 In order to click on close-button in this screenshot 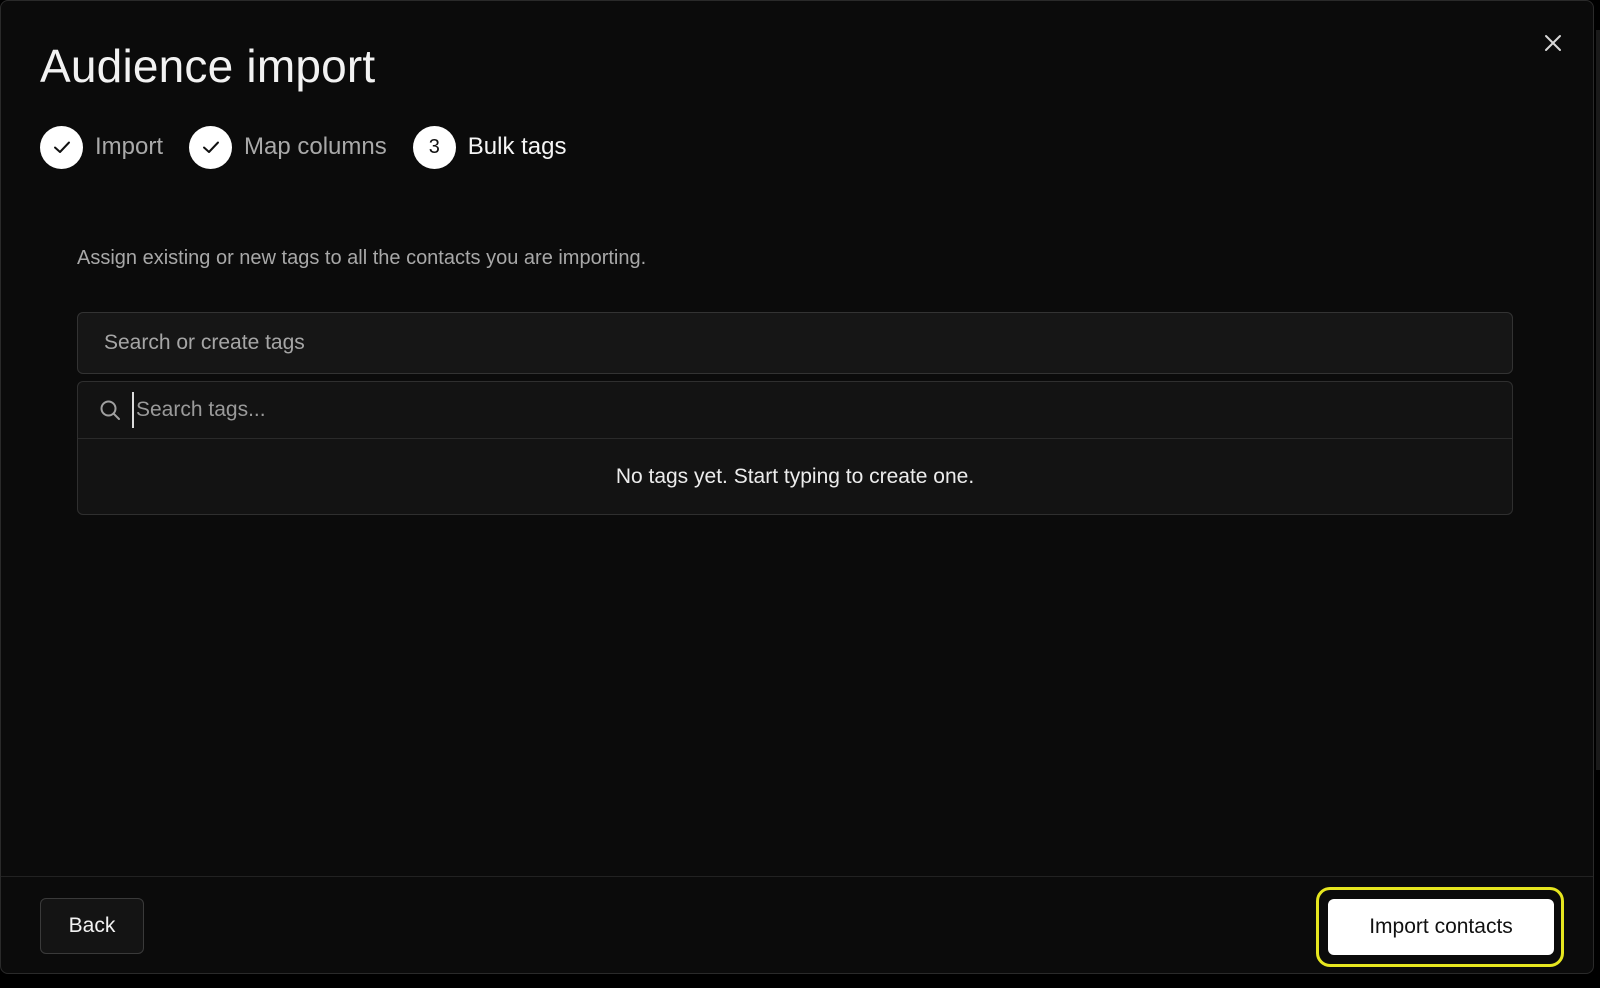, I will do `click(1553, 43)`.